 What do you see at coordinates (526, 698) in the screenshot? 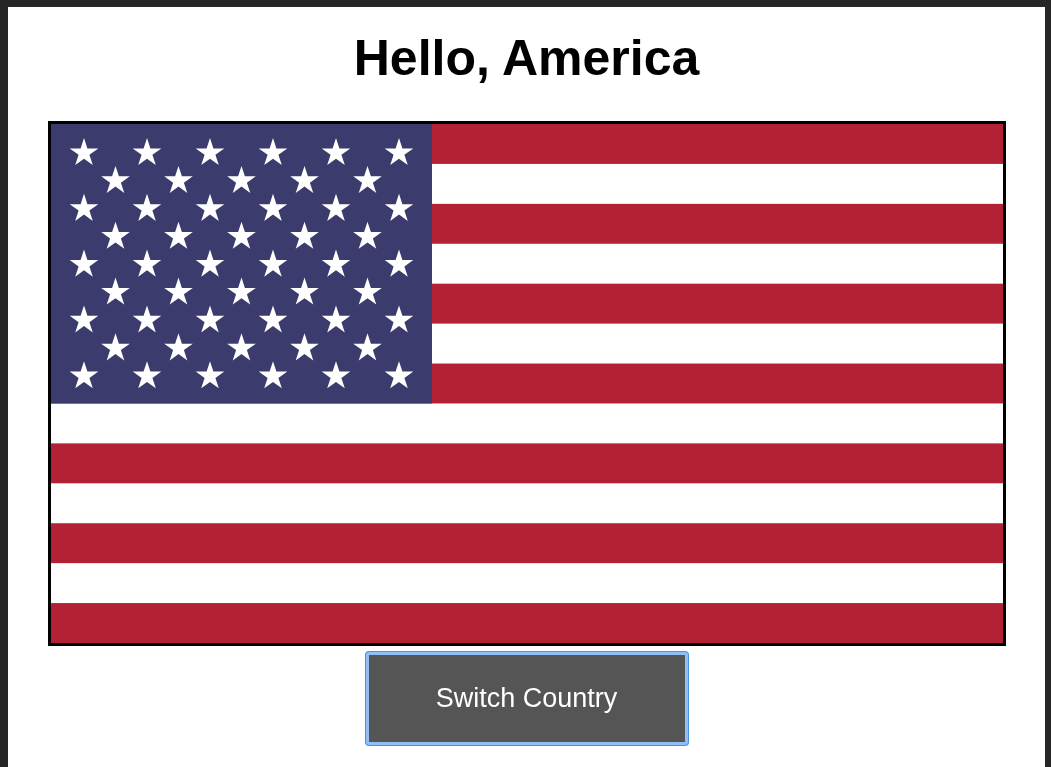
I see `switch-country-button: Switch Country` at bounding box center [526, 698].